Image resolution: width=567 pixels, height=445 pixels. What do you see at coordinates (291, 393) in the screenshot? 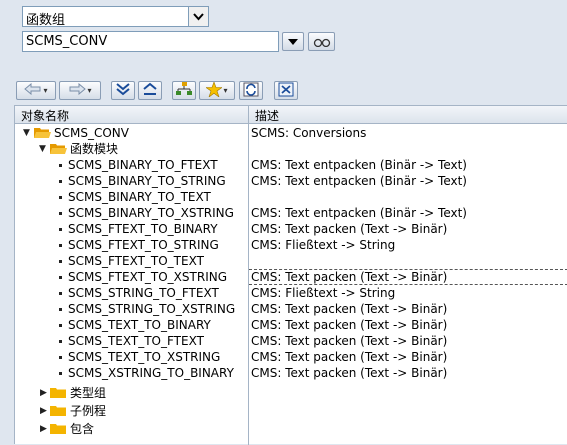
I see `tree-node-type-groups: ▶ 类型组` at bounding box center [291, 393].